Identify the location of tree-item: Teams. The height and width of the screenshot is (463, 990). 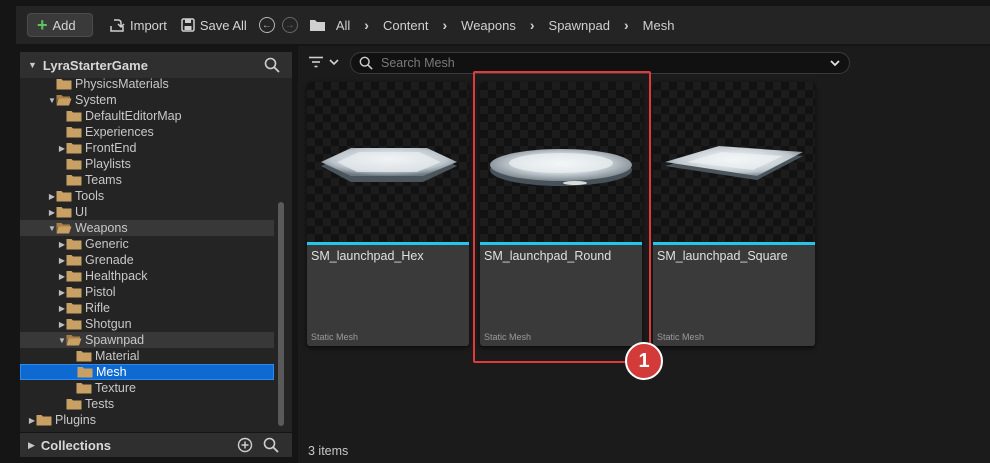
(147, 180).